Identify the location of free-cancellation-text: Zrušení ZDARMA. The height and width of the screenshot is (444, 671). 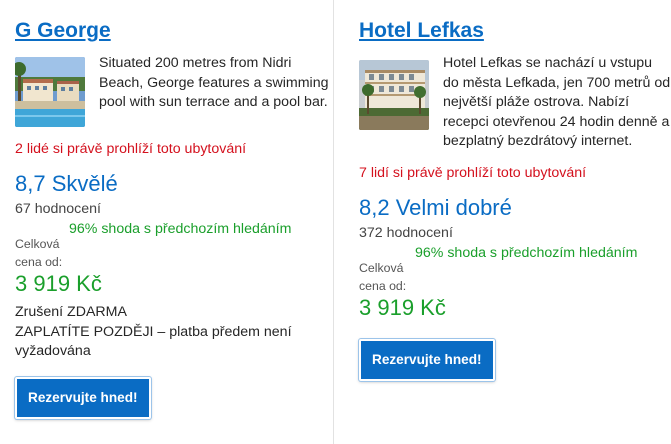
(71, 312).